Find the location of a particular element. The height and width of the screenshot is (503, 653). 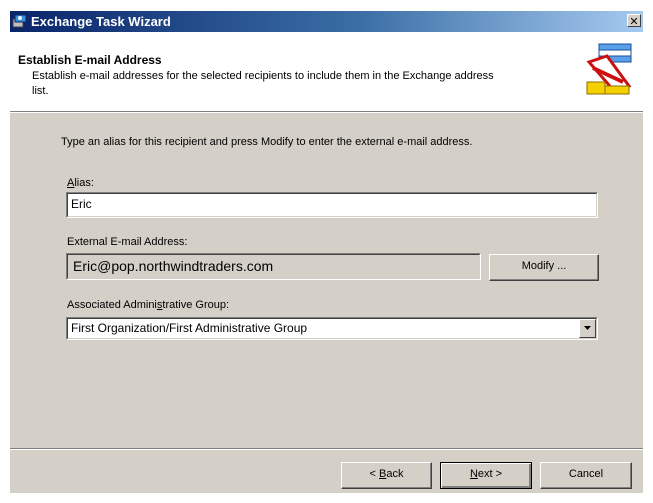

alias-label: Alias: is located at coordinates (80, 183).